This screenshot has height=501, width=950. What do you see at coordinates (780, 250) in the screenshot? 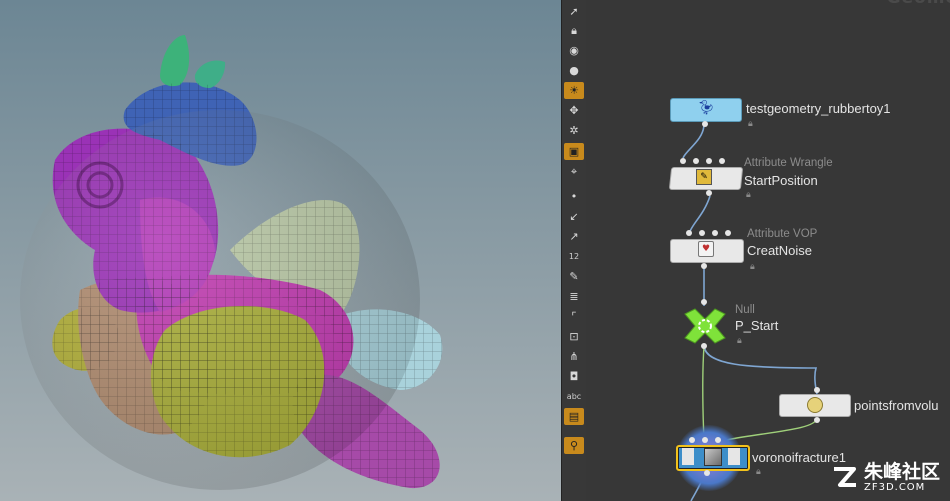
I see `node-name: CreatNoise` at bounding box center [780, 250].